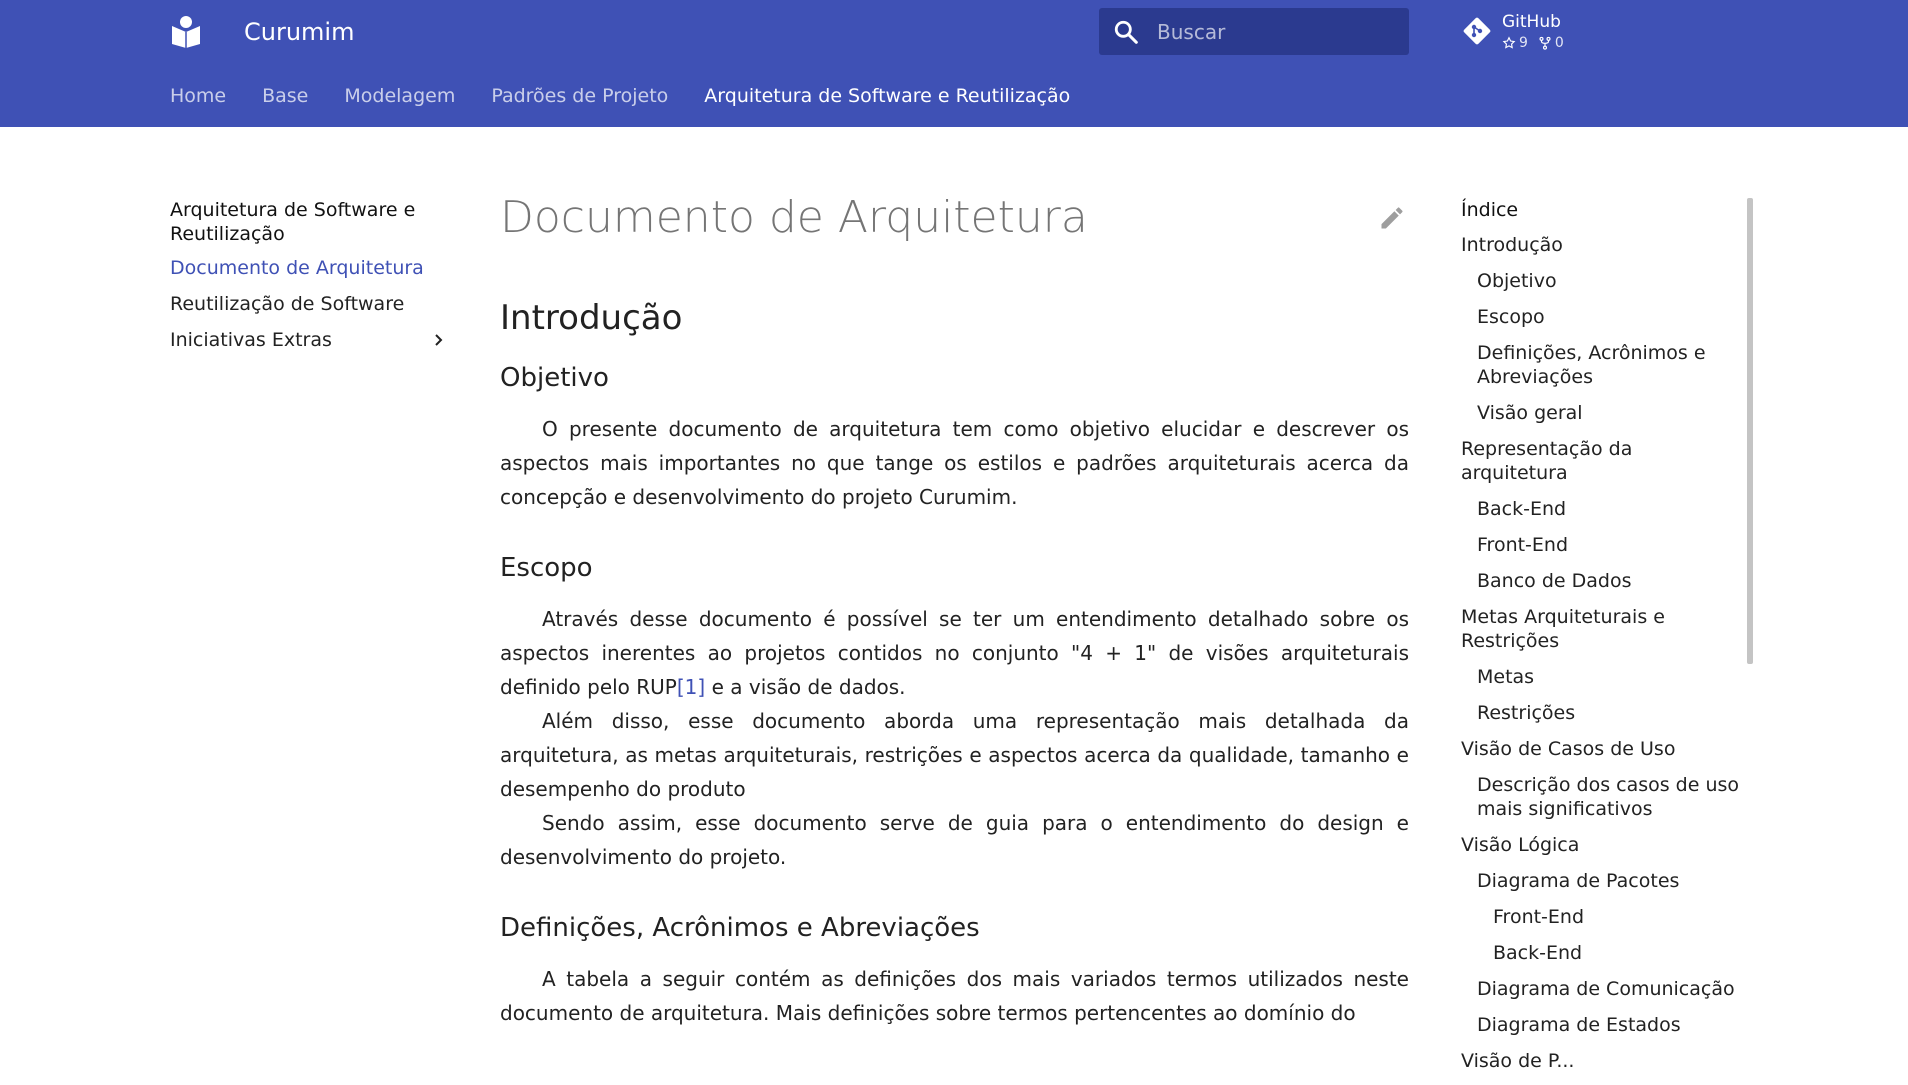 Image resolution: width=1908 pixels, height=1085 pixels. Describe the element at coordinates (1602, 713) in the screenshot. I see `toc-item: Restrições` at that location.